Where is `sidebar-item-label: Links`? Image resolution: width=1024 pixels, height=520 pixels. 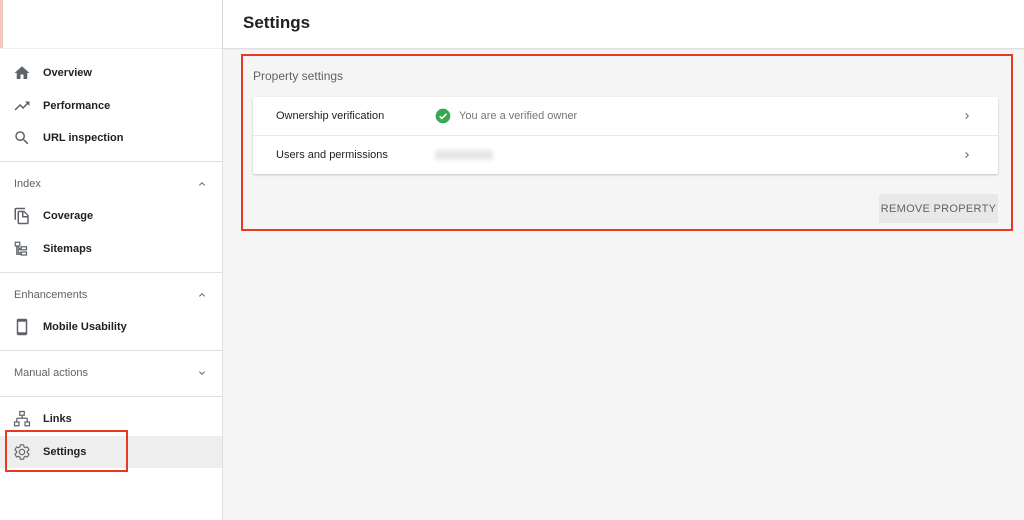 sidebar-item-label: Links is located at coordinates (57, 419).